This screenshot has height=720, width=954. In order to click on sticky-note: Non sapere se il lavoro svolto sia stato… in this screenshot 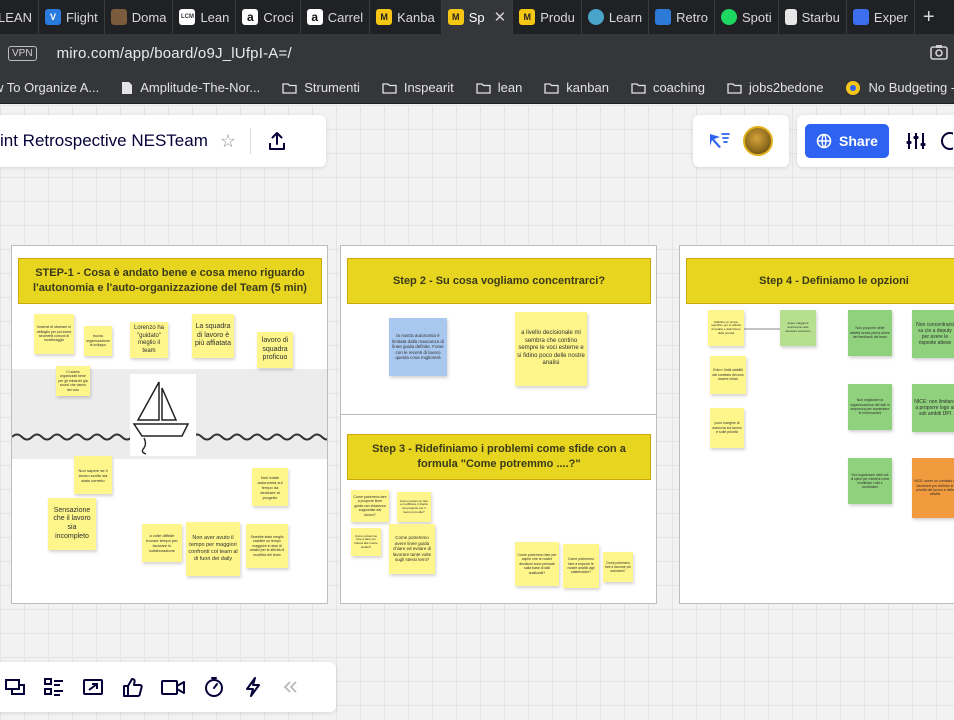, I will do `click(93, 475)`.